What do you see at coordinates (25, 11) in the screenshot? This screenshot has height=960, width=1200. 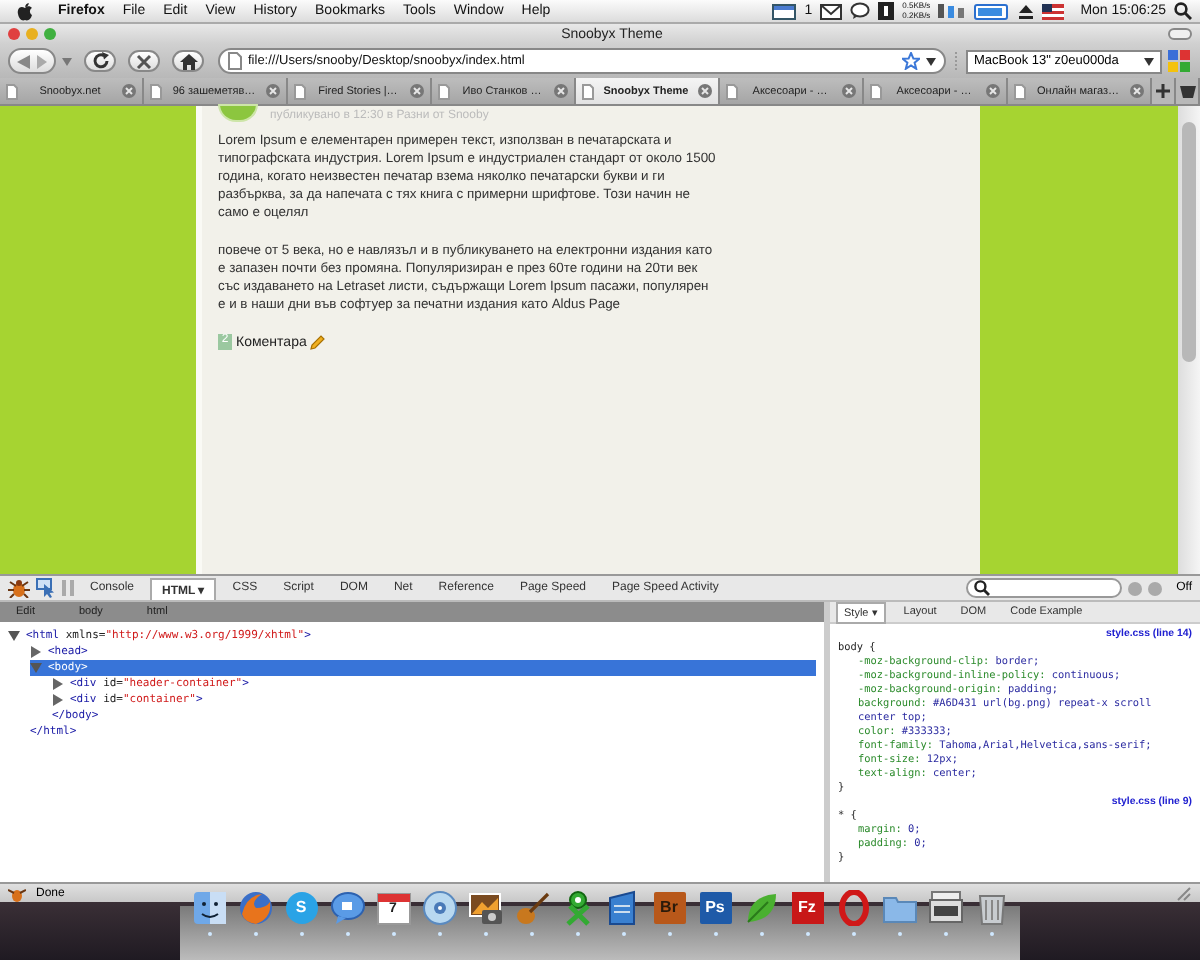 I see `apple-icon` at bounding box center [25, 11].